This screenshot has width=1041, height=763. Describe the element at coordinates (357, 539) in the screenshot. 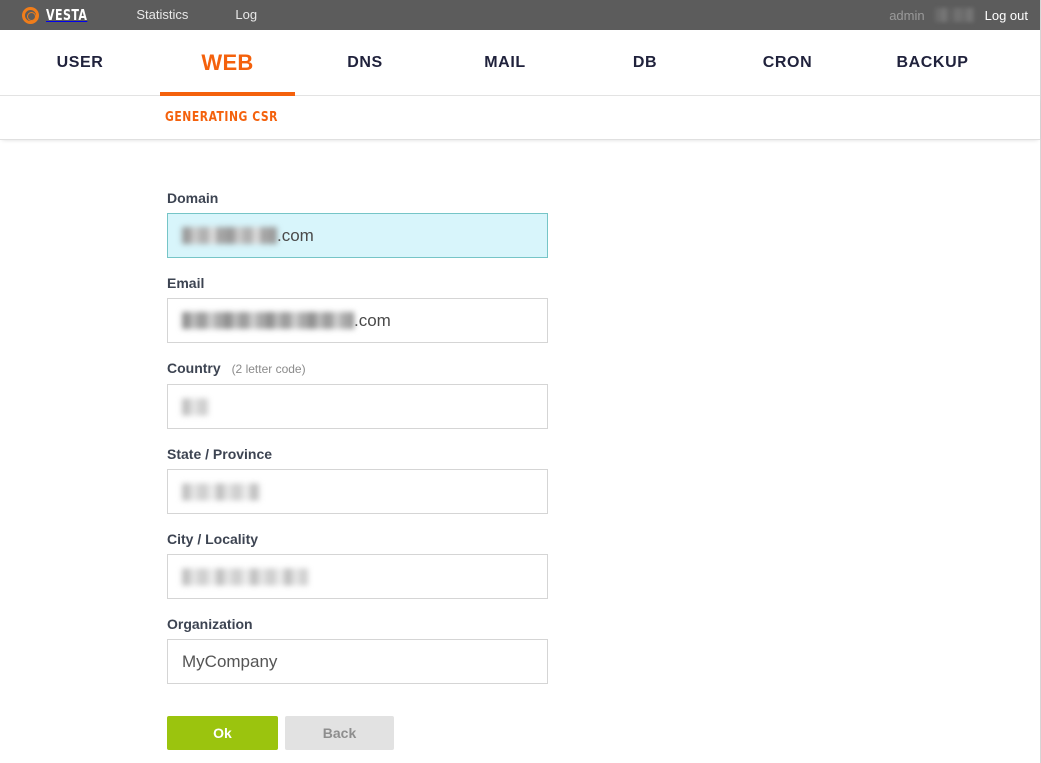

I see `label-city-locality: City / Locality` at that location.